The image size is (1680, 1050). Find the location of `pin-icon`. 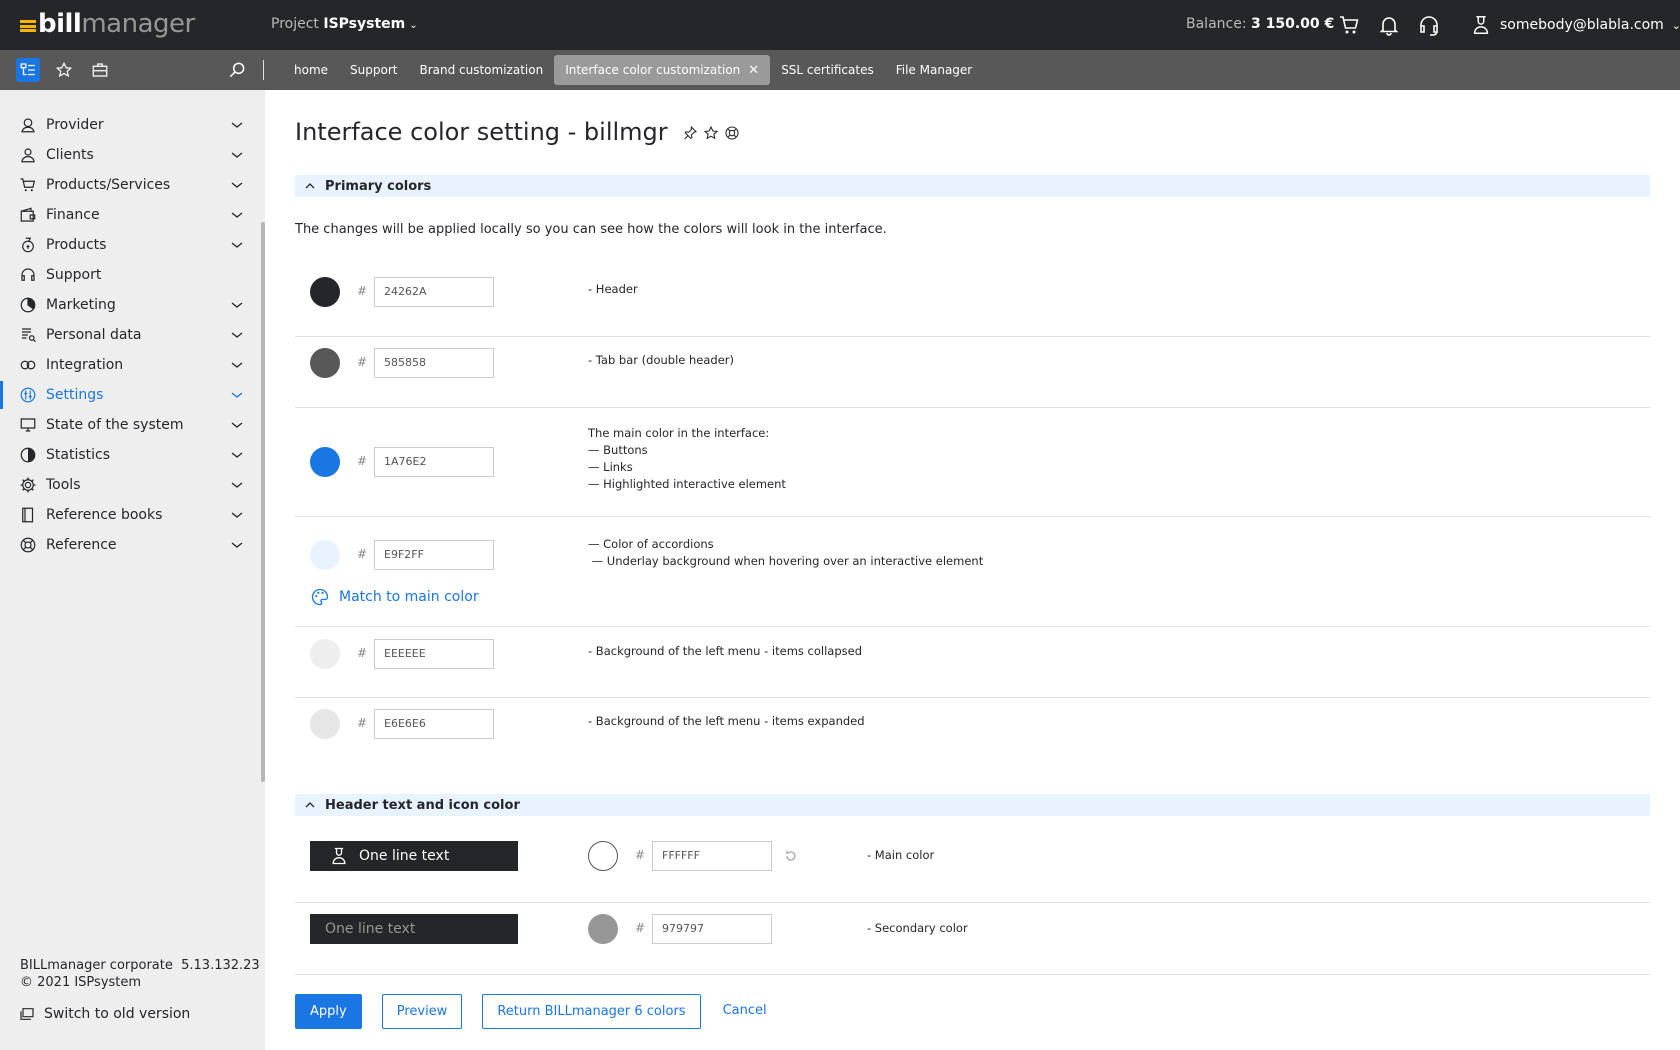

pin-icon is located at coordinates (690, 133).